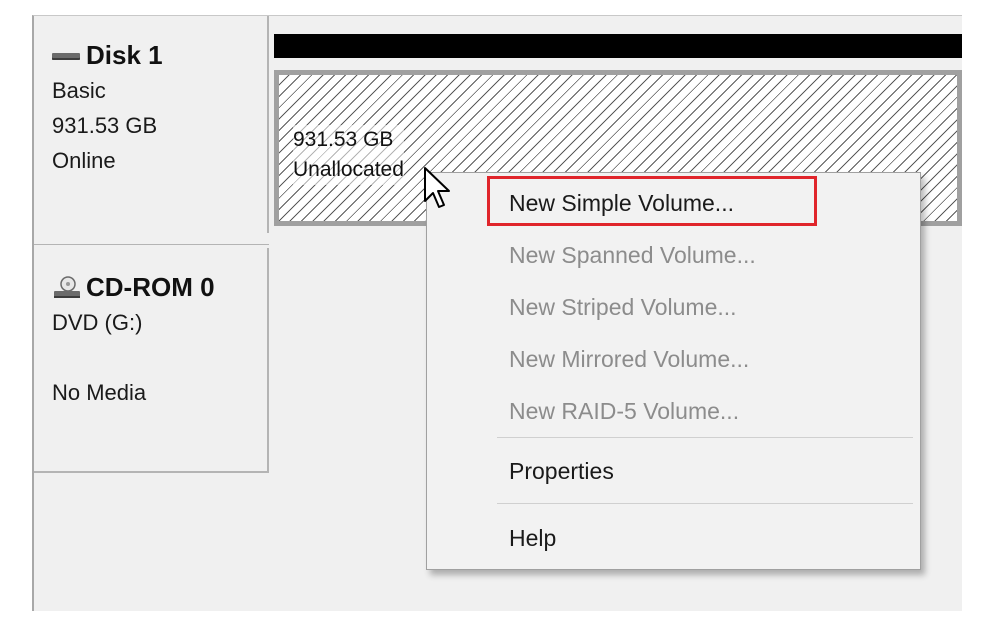  Describe the element at coordinates (159, 357) in the screenshot. I see `cd-rom-spacer` at that location.